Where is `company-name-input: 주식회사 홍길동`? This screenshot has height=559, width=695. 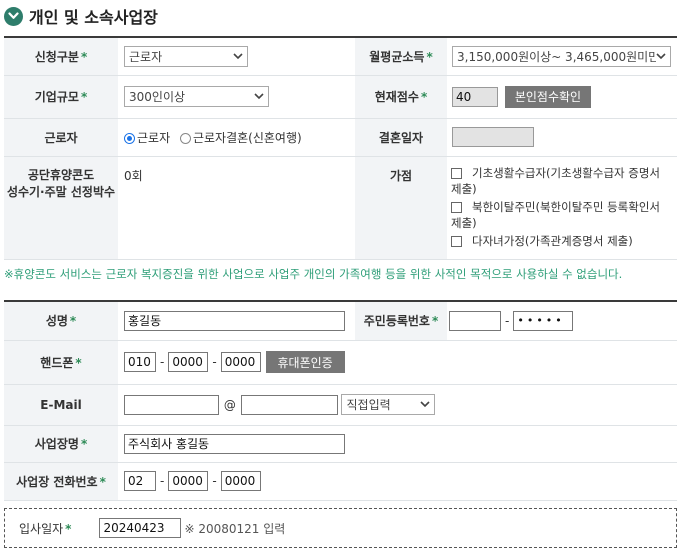 company-name-input: 주식회사 홍길동 is located at coordinates (234, 443).